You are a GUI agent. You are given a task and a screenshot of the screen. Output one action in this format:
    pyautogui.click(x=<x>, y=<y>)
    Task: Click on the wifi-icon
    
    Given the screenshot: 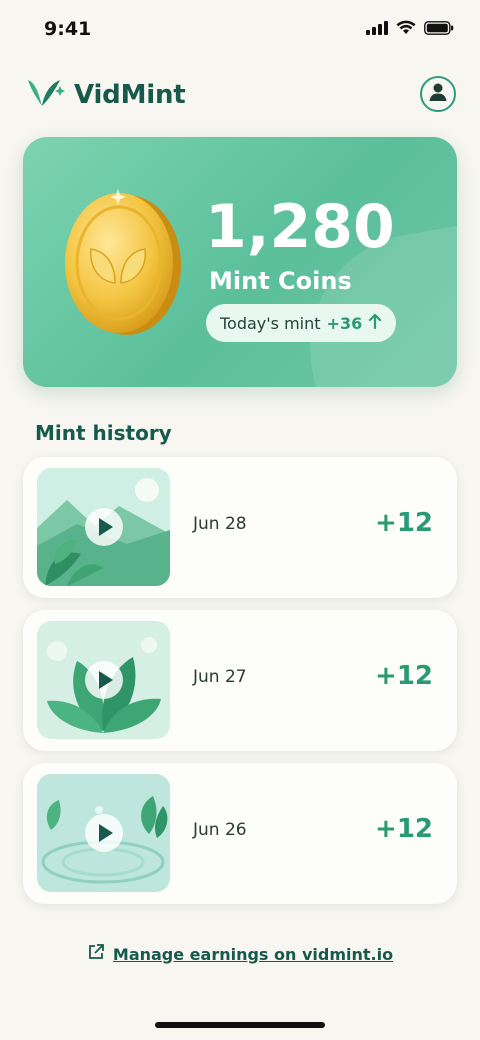 What is the action you would take?
    pyautogui.click(x=406, y=29)
    